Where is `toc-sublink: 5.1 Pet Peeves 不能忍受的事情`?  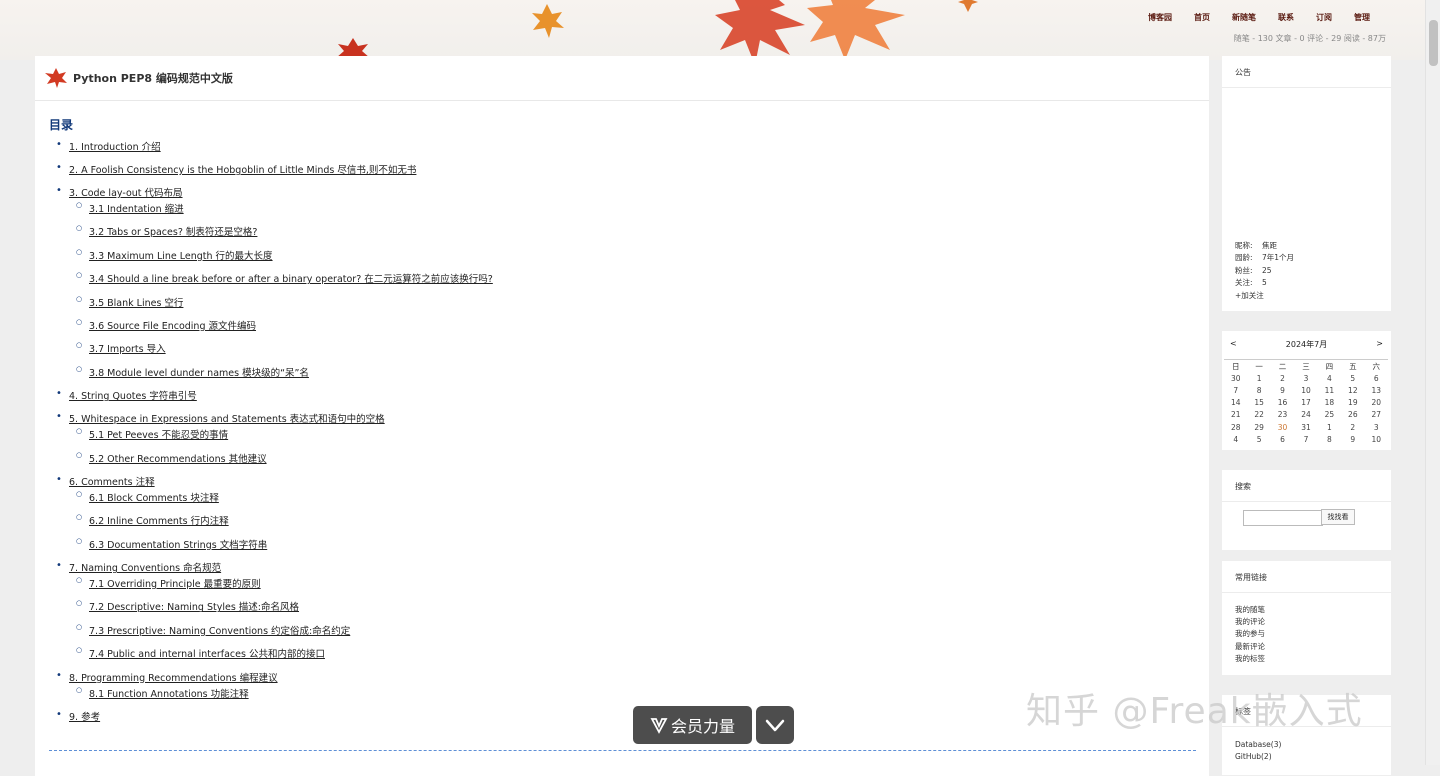
toc-sublink: 5.1 Pet Peeves 不能忍受的事情 is located at coordinates (158, 435).